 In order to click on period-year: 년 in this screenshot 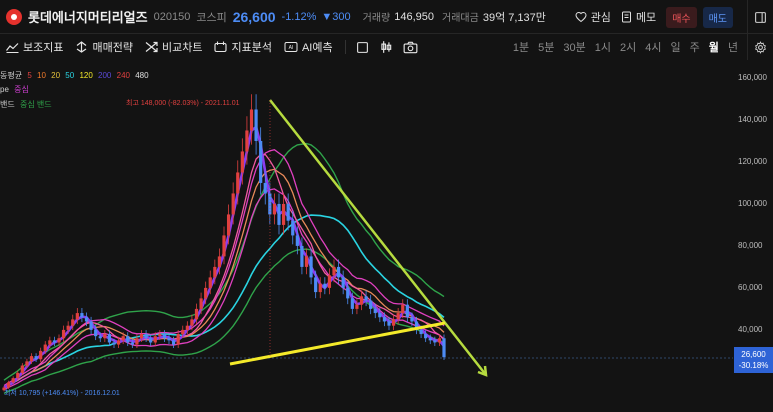, I will do `click(733, 47)`.